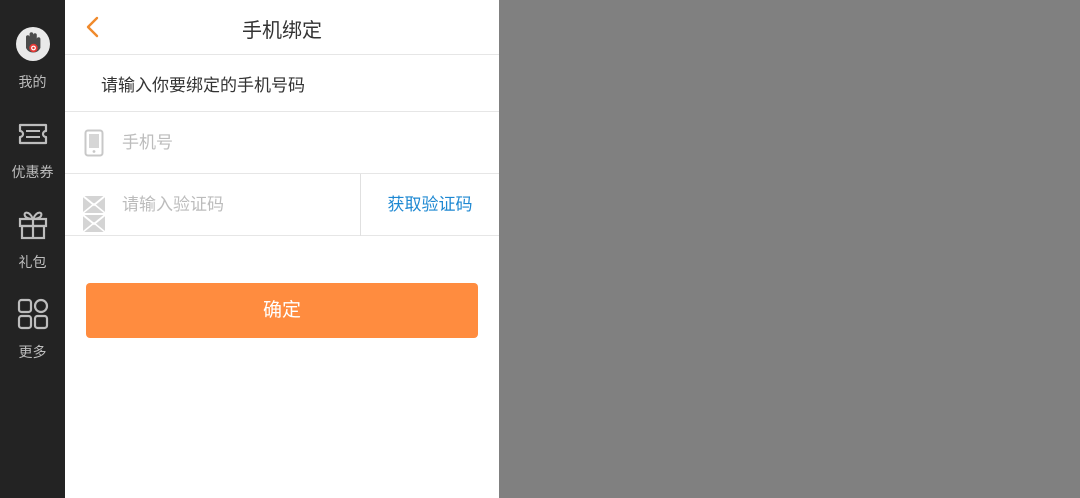 The height and width of the screenshot is (498, 1080). What do you see at coordinates (430, 205) in the screenshot?
I see `get-code-button: 获取验证码` at bounding box center [430, 205].